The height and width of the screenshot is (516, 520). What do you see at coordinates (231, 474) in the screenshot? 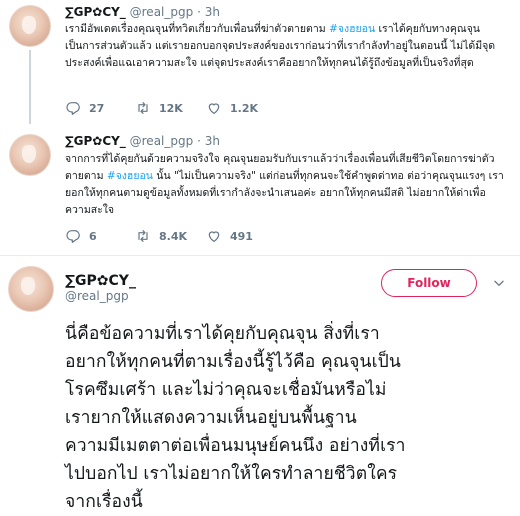
I see `text-line: ไปบอกไป เราไม่อยากให้ใครทำลายชีวิตใคร` at bounding box center [231, 474].